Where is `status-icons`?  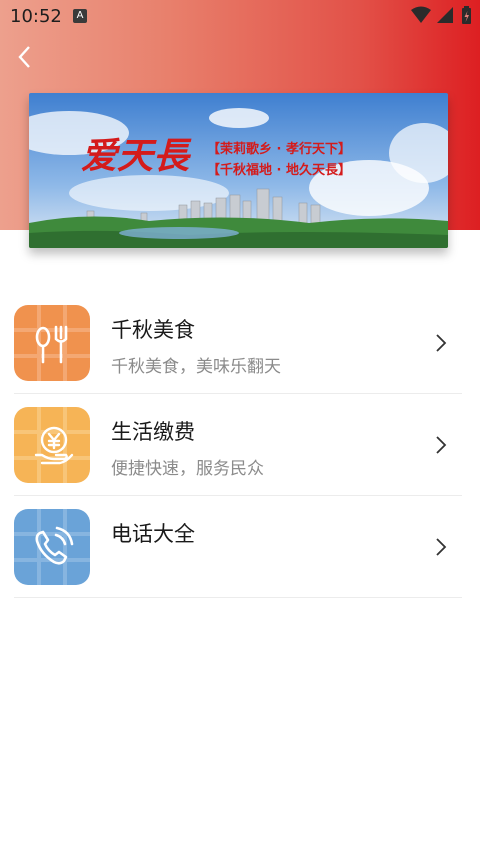
status-icons is located at coordinates (441, 18).